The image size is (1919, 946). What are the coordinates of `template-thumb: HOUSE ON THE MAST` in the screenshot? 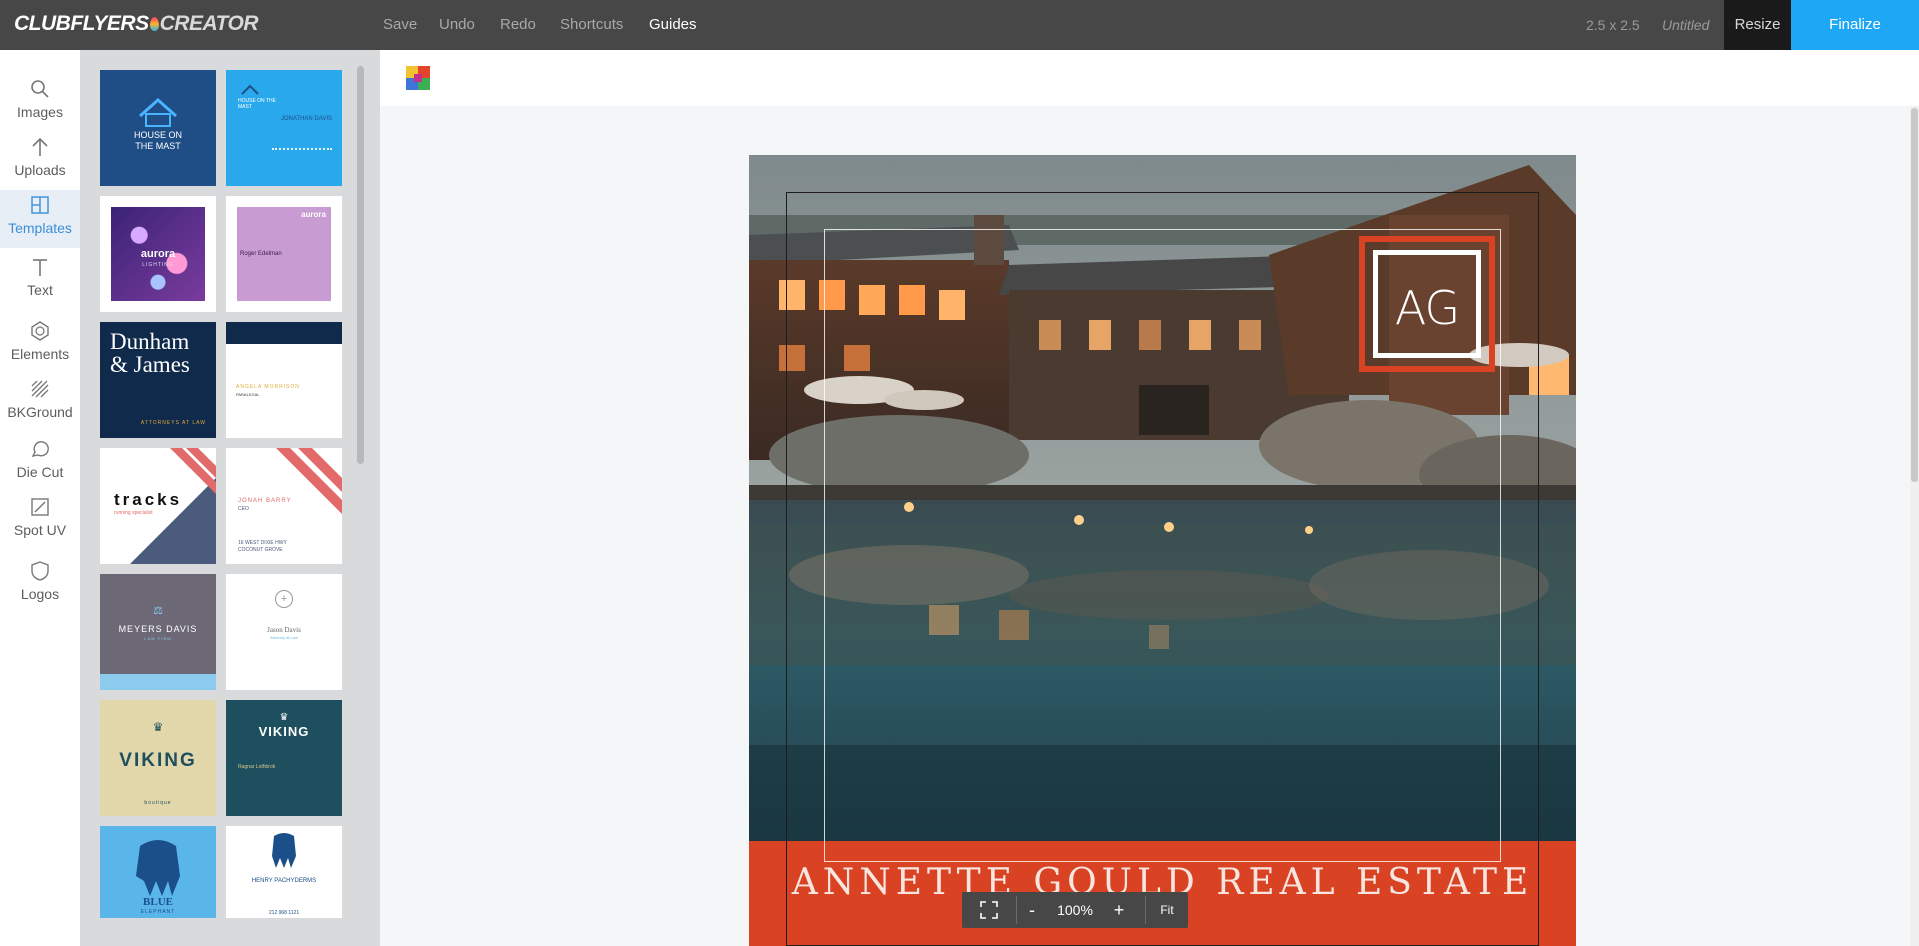 It's located at (158, 128).